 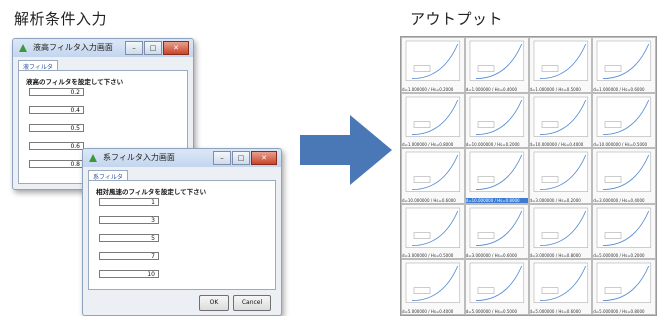 What do you see at coordinates (428, 145) in the screenshot?
I see `plot-caption: d=1.000000 / Hs=0.8000` at bounding box center [428, 145].